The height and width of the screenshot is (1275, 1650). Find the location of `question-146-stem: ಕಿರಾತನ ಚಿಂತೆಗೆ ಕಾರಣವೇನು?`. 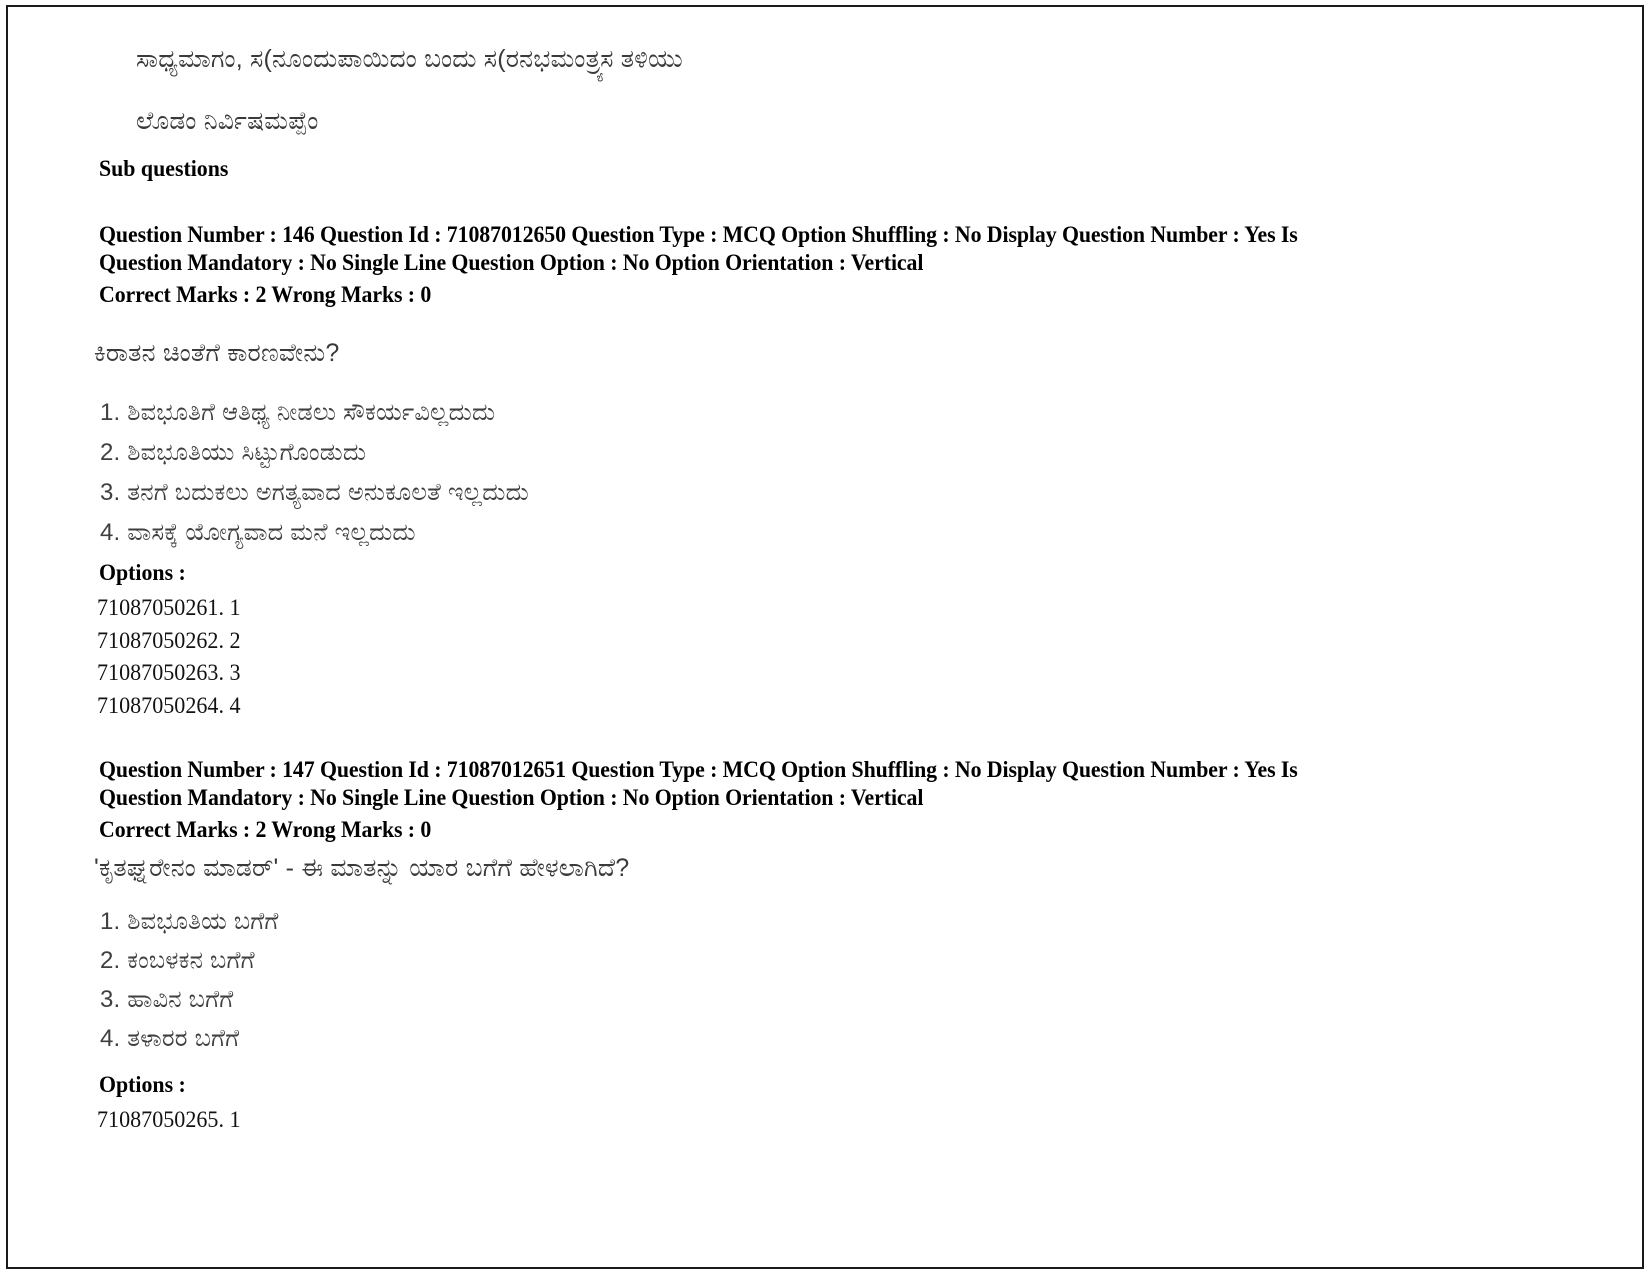

question-146-stem: ಕಿರಾತನ ಚಿಂತೆಗೆ ಕಾರಣವೇನು? is located at coordinates (217, 353).